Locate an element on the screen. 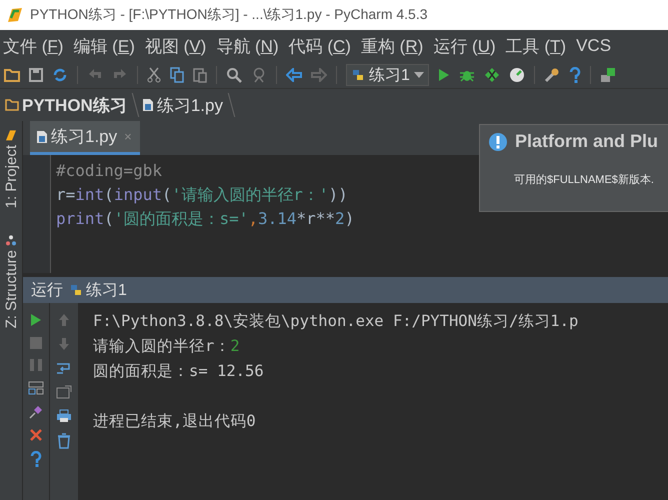 Image resolution: width=668 pixels, height=500 pixels. cut-icon is located at coordinates (154, 75).